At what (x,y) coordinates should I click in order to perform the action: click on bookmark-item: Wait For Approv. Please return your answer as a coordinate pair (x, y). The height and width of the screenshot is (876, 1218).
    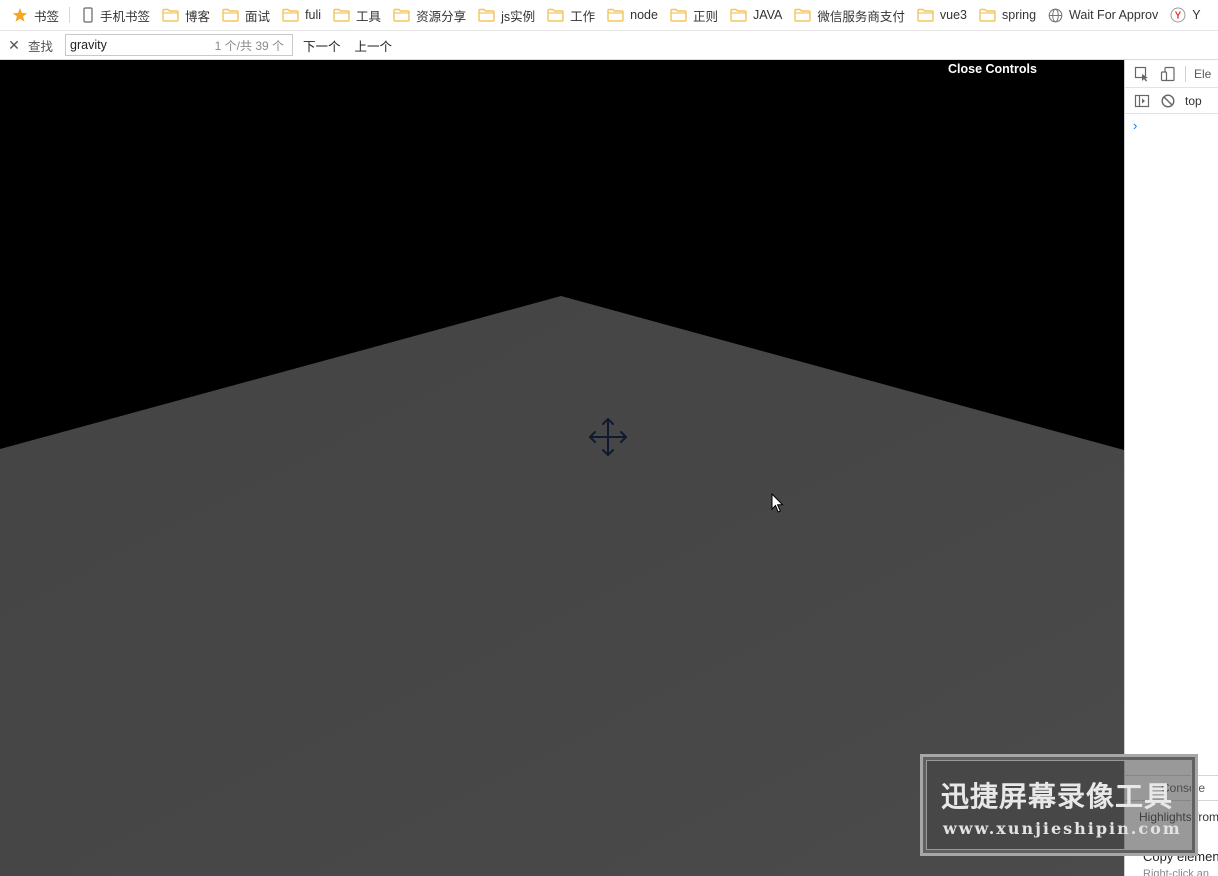
    Looking at the image, I should click on (1103, 15).